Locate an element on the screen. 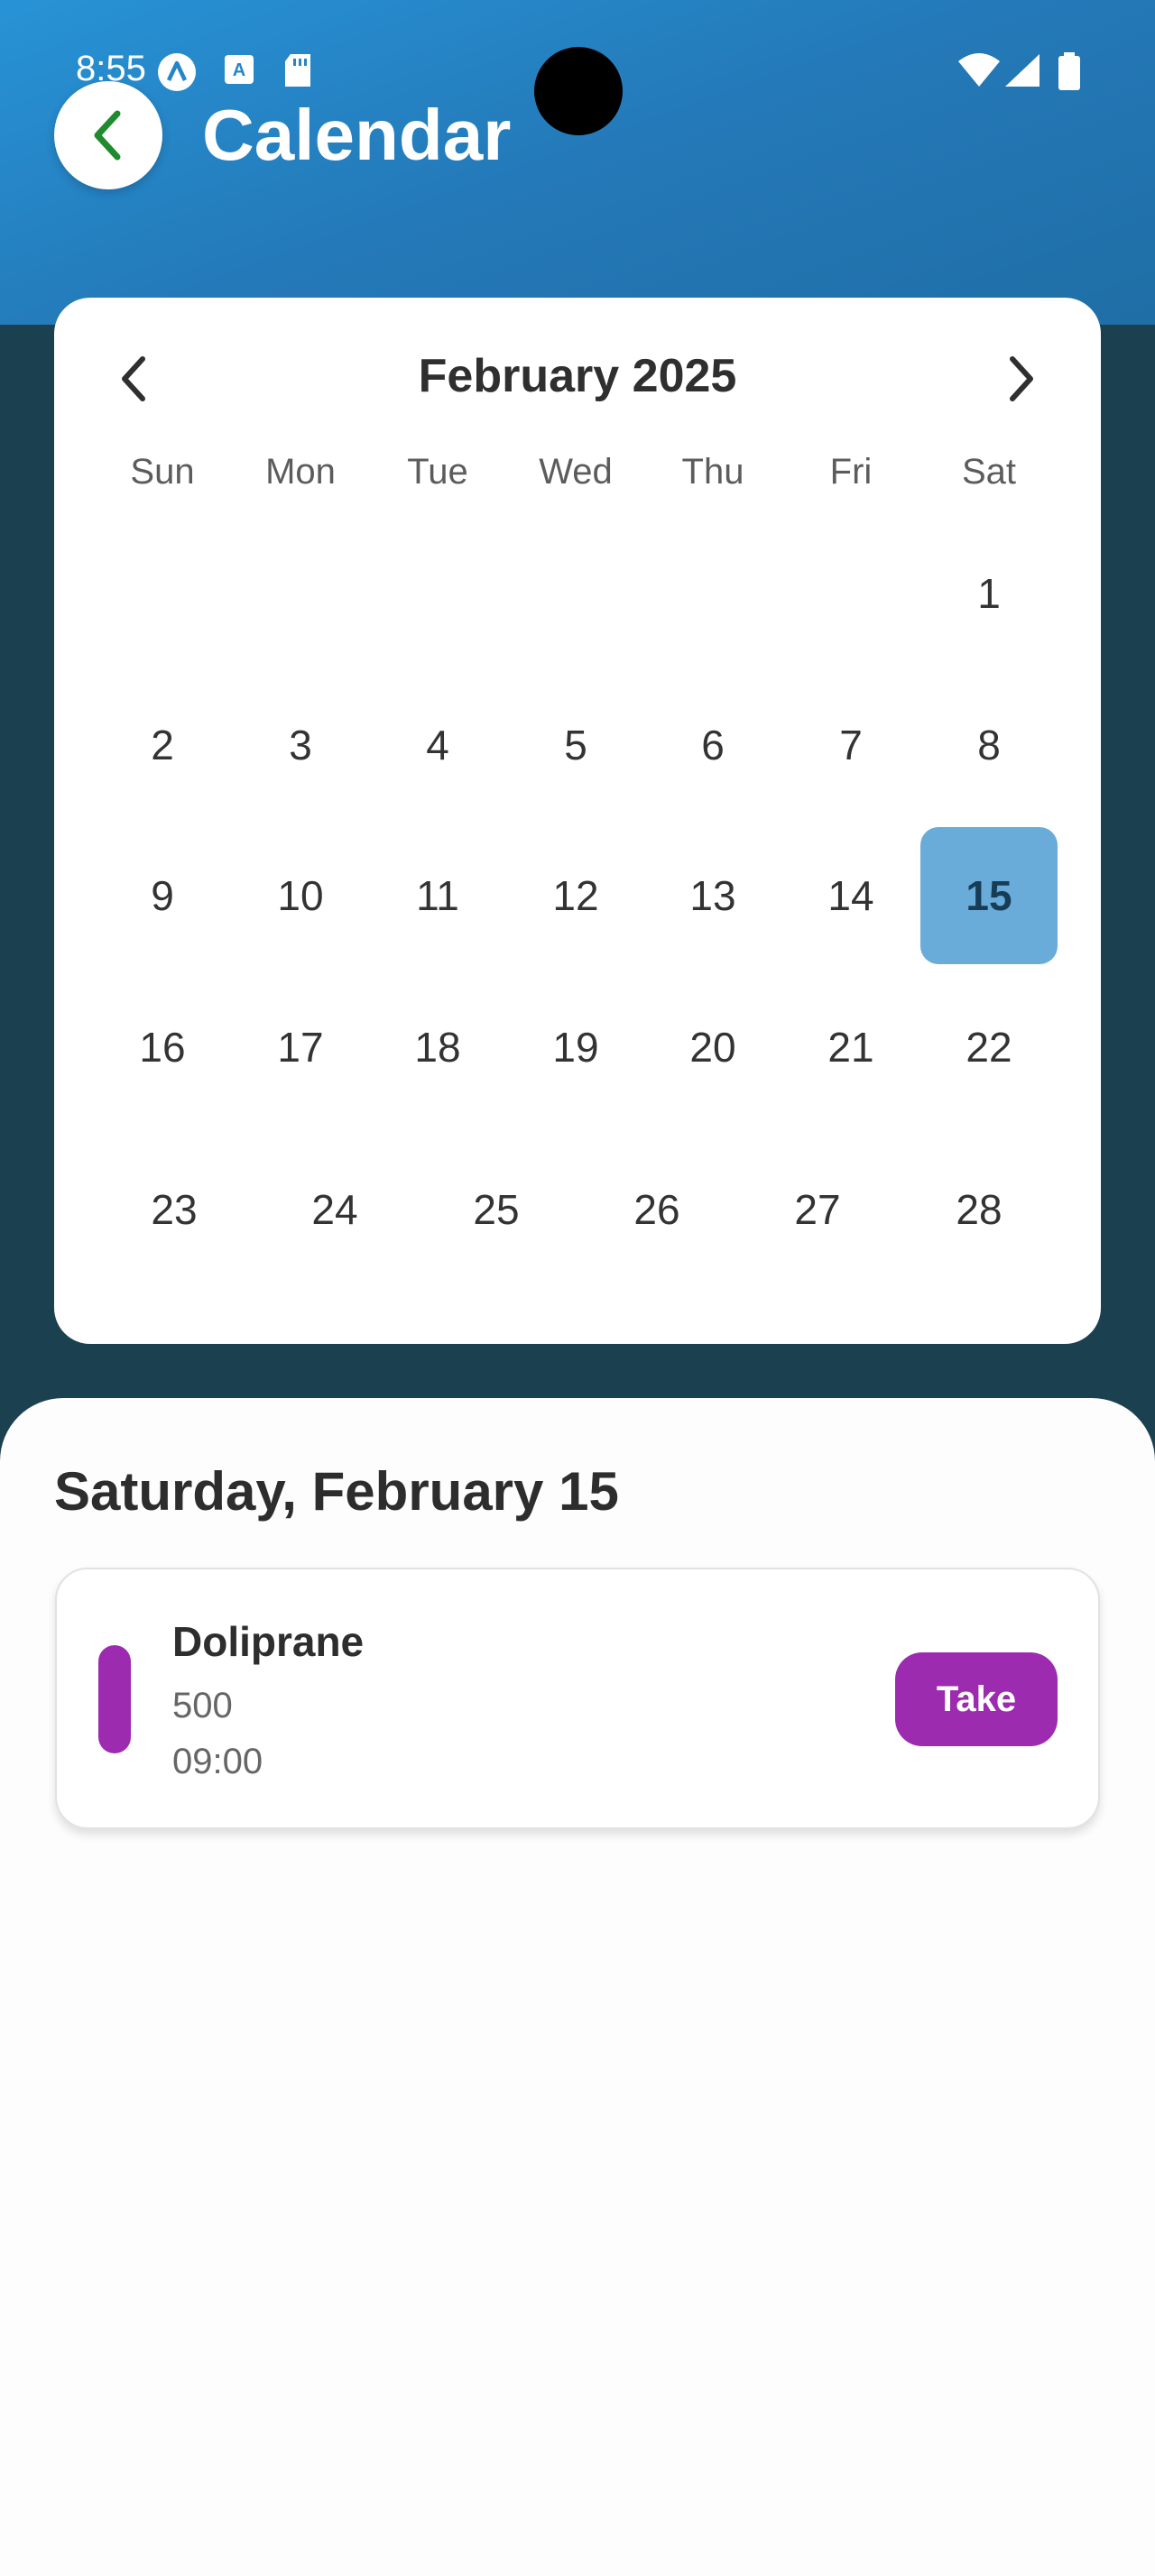 This screenshot has height=2576, width=1155. medication-time: 09:00 is located at coordinates (217, 1762).